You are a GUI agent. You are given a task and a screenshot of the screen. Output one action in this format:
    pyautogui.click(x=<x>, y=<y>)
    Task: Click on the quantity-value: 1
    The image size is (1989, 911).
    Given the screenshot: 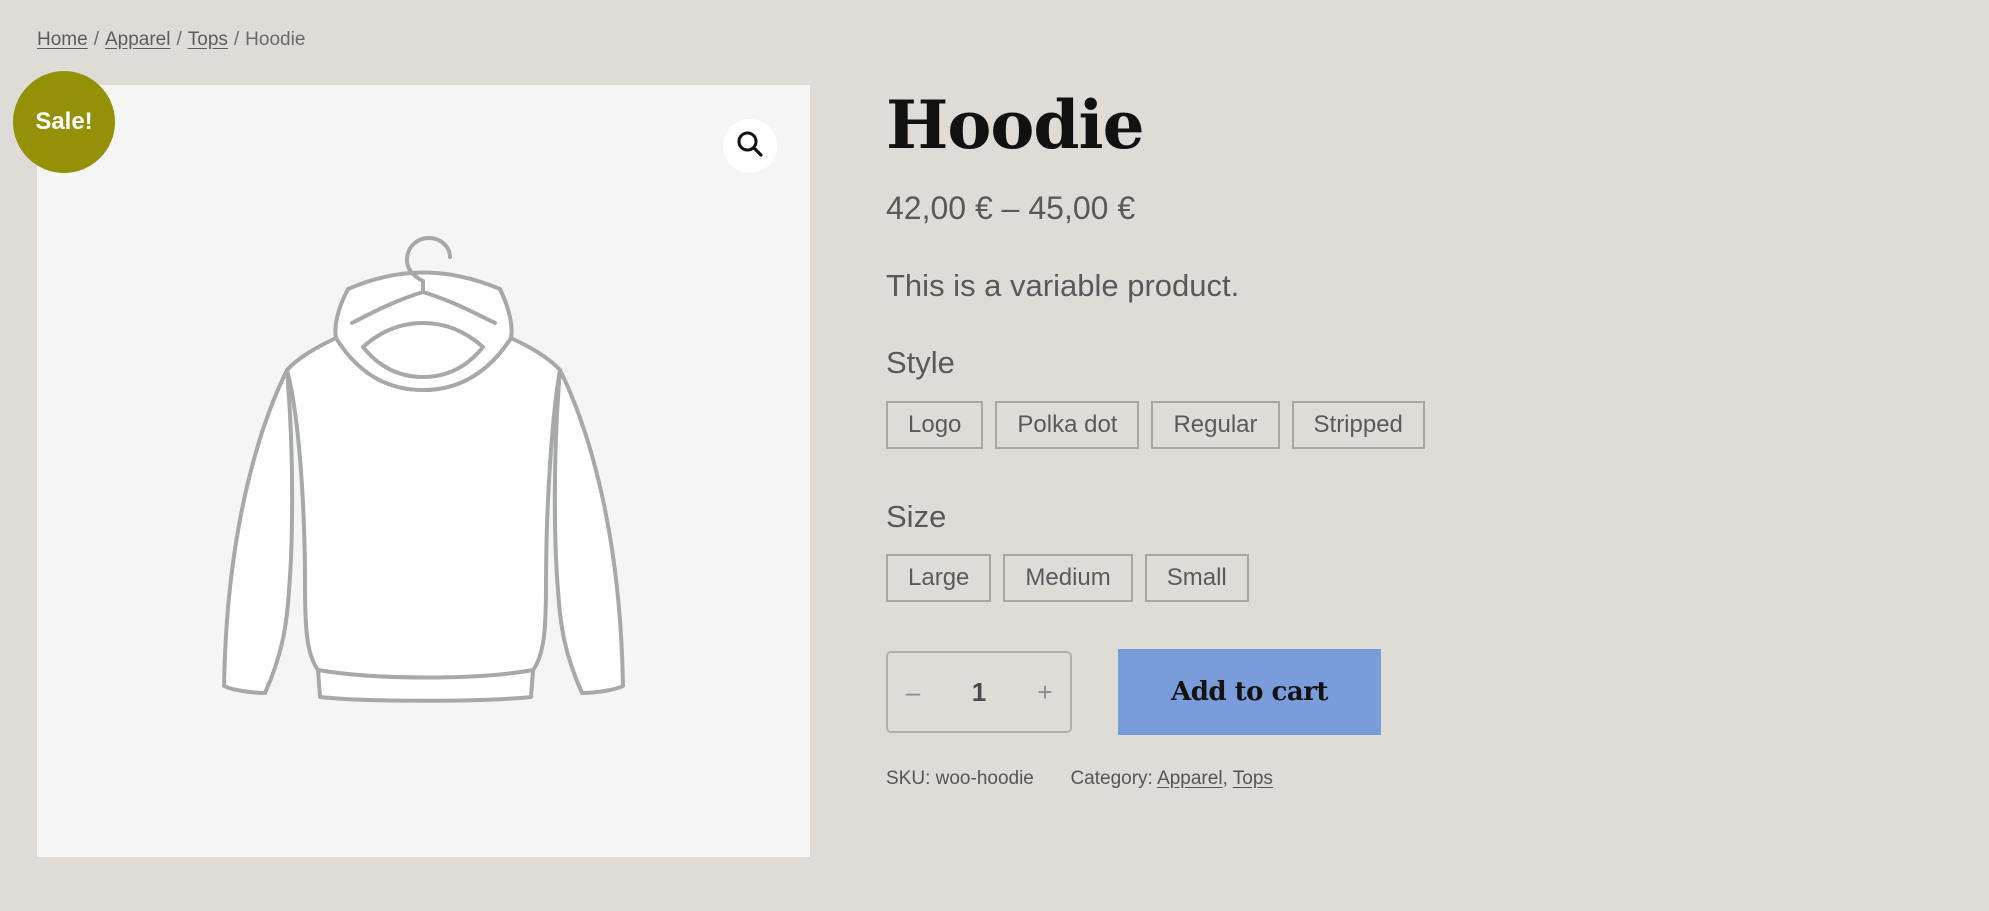 What is the action you would take?
    pyautogui.click(x=979, y=692)
    